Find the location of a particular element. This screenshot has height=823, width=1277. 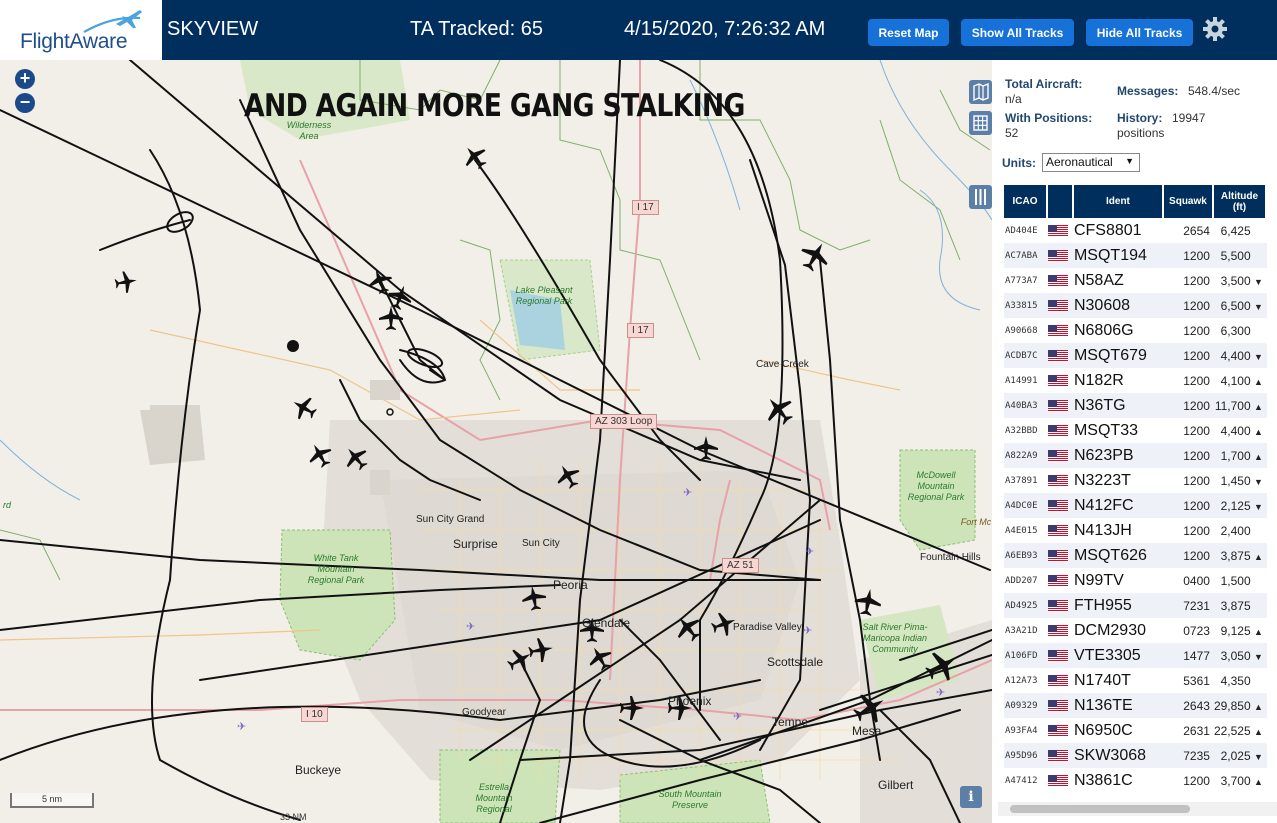

table-row: ACDB7C MSQT679 1200 4,400 ▼ is located at coordinates (1135, 355).